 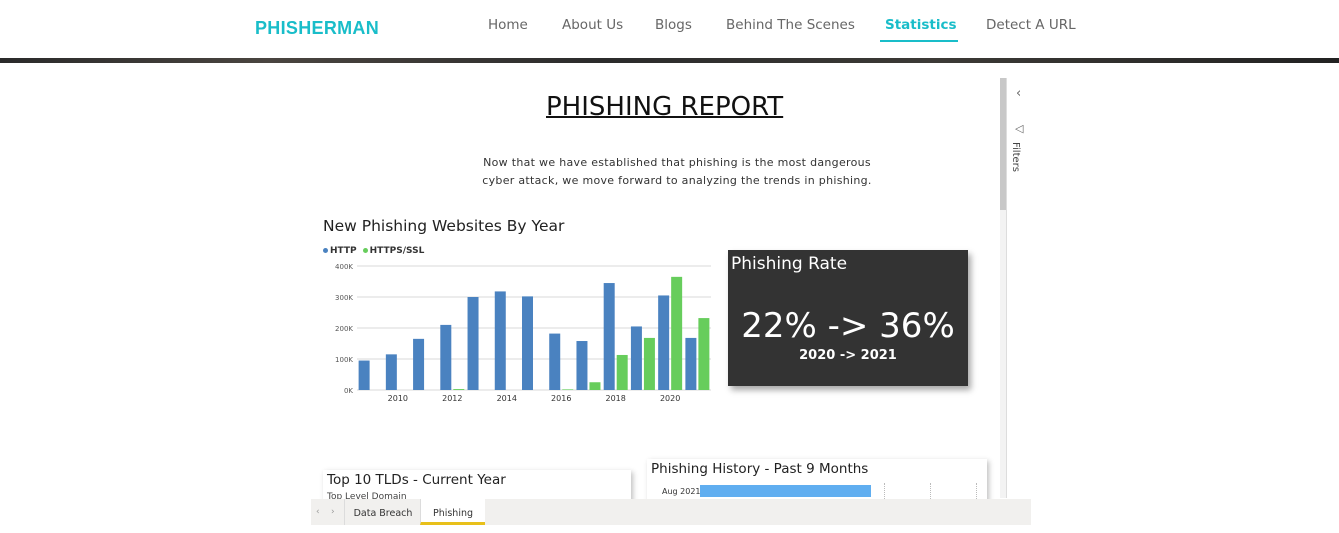 I want to click on bar-http-2013, so click(x=473, y=343).